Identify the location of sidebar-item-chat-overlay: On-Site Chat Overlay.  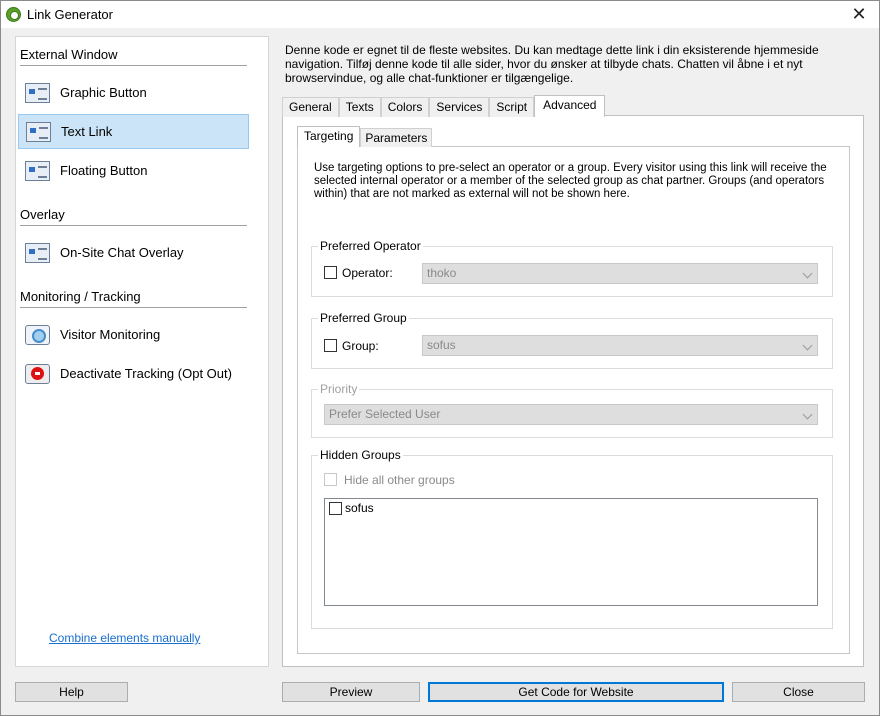
(133, 252).